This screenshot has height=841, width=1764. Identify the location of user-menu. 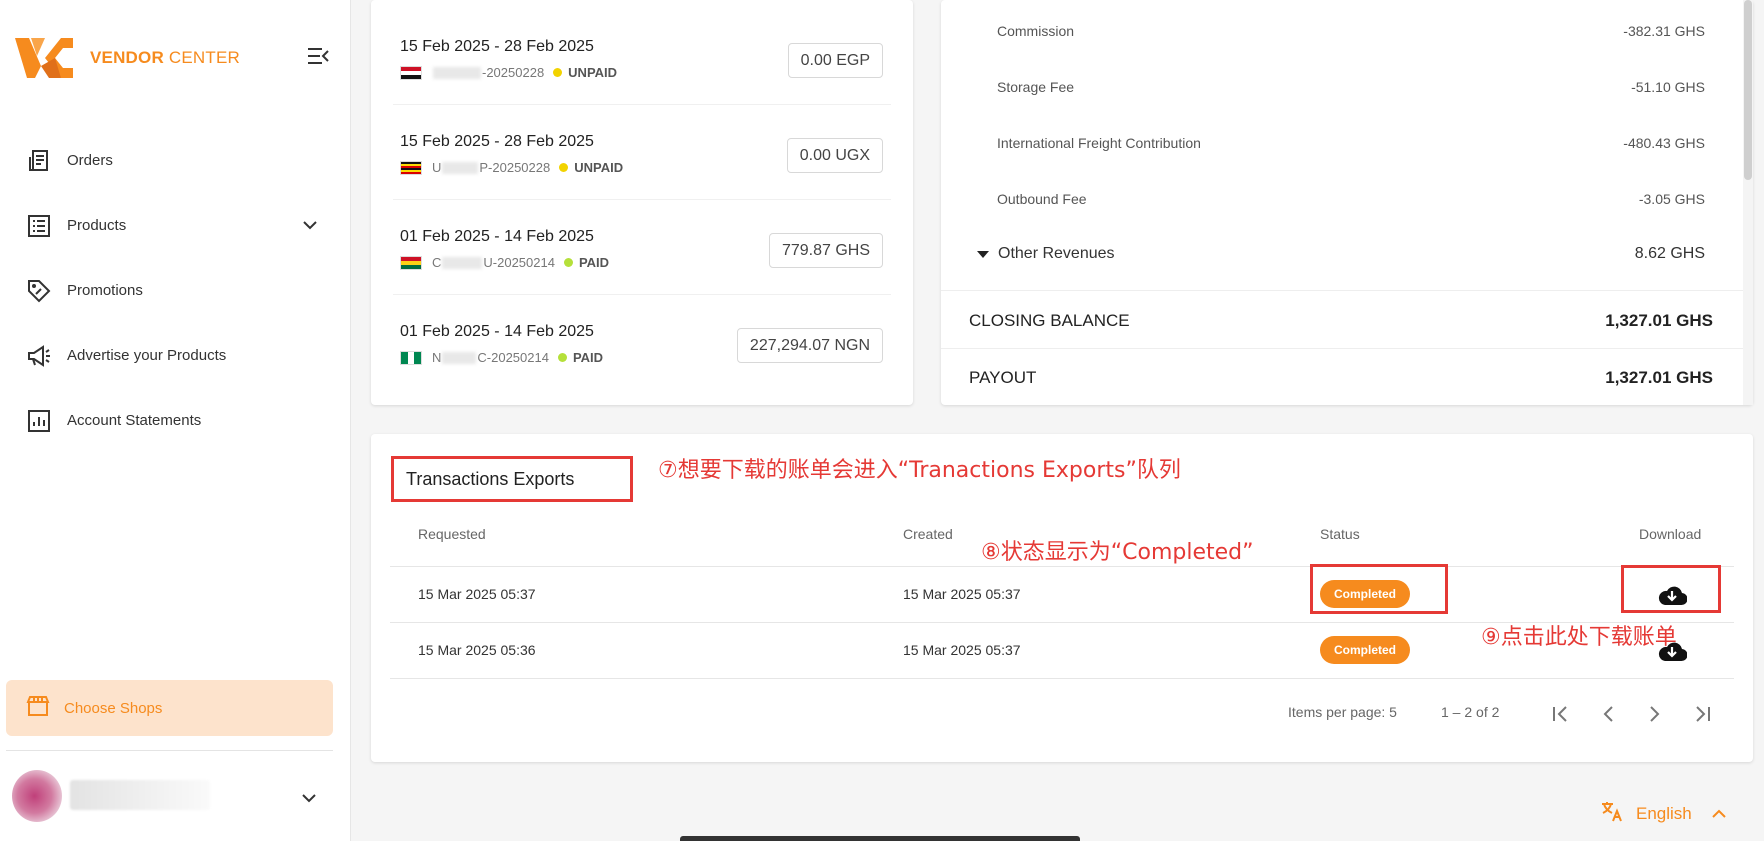
(175, 798).